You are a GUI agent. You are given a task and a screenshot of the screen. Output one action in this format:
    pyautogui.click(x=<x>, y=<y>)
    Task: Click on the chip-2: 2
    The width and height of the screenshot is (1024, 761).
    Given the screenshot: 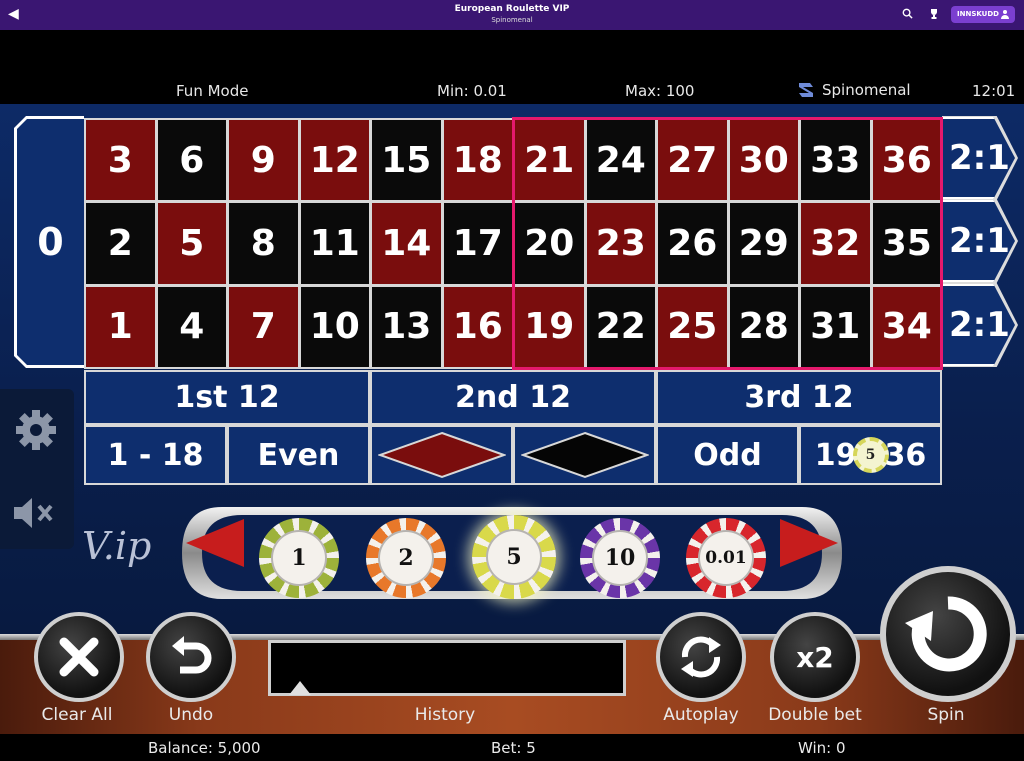 What is the action you would take?
    pyautogui.click(x=406, y=558)
    